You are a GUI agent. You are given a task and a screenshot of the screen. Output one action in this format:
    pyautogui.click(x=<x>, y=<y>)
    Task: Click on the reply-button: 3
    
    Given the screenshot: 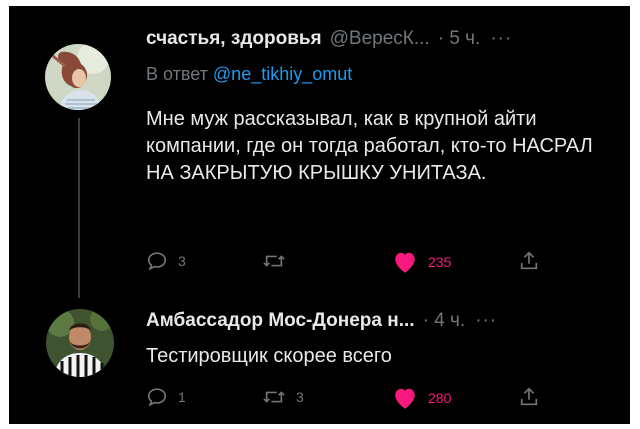 What is the action you would take?
    pyautogui.click(x=166, y=261)
    